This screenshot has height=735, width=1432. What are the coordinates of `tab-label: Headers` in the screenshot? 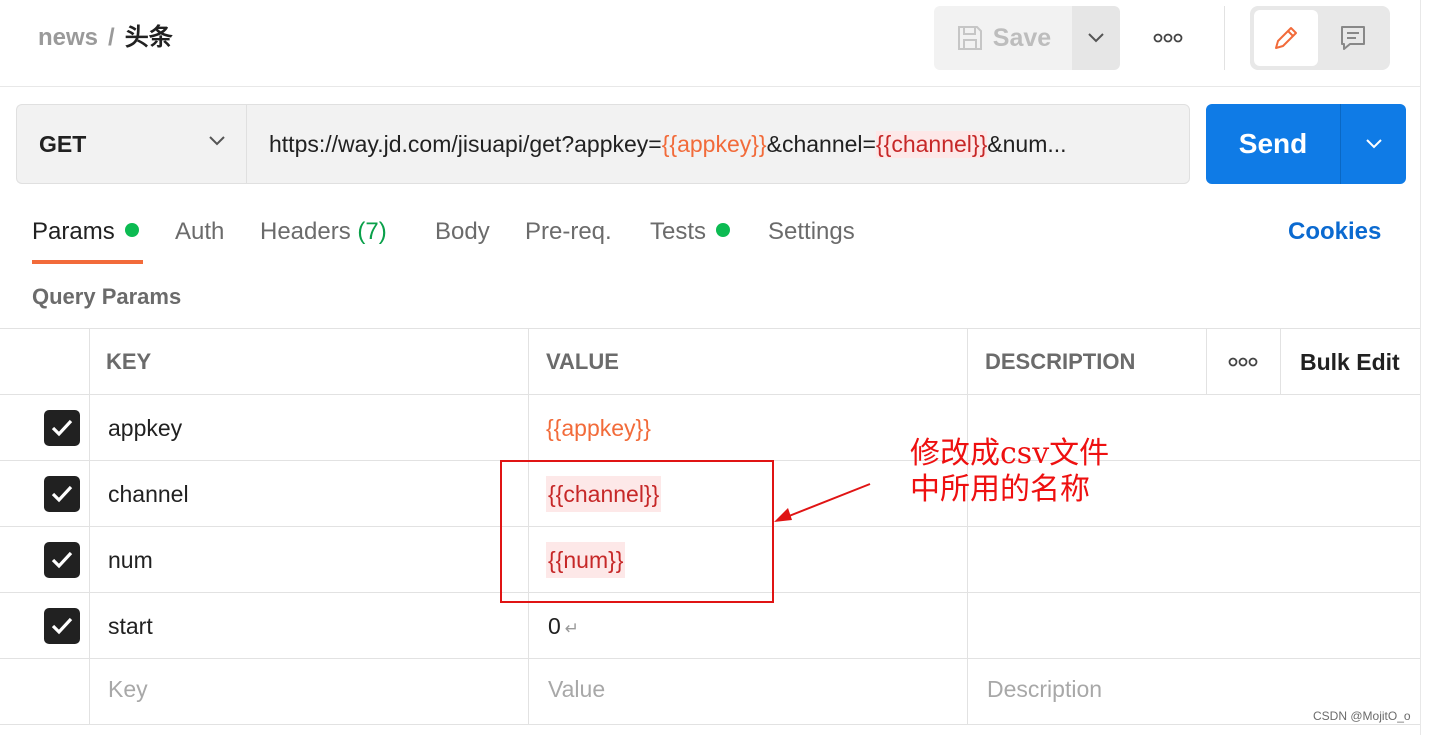 It's located at (305, 231).